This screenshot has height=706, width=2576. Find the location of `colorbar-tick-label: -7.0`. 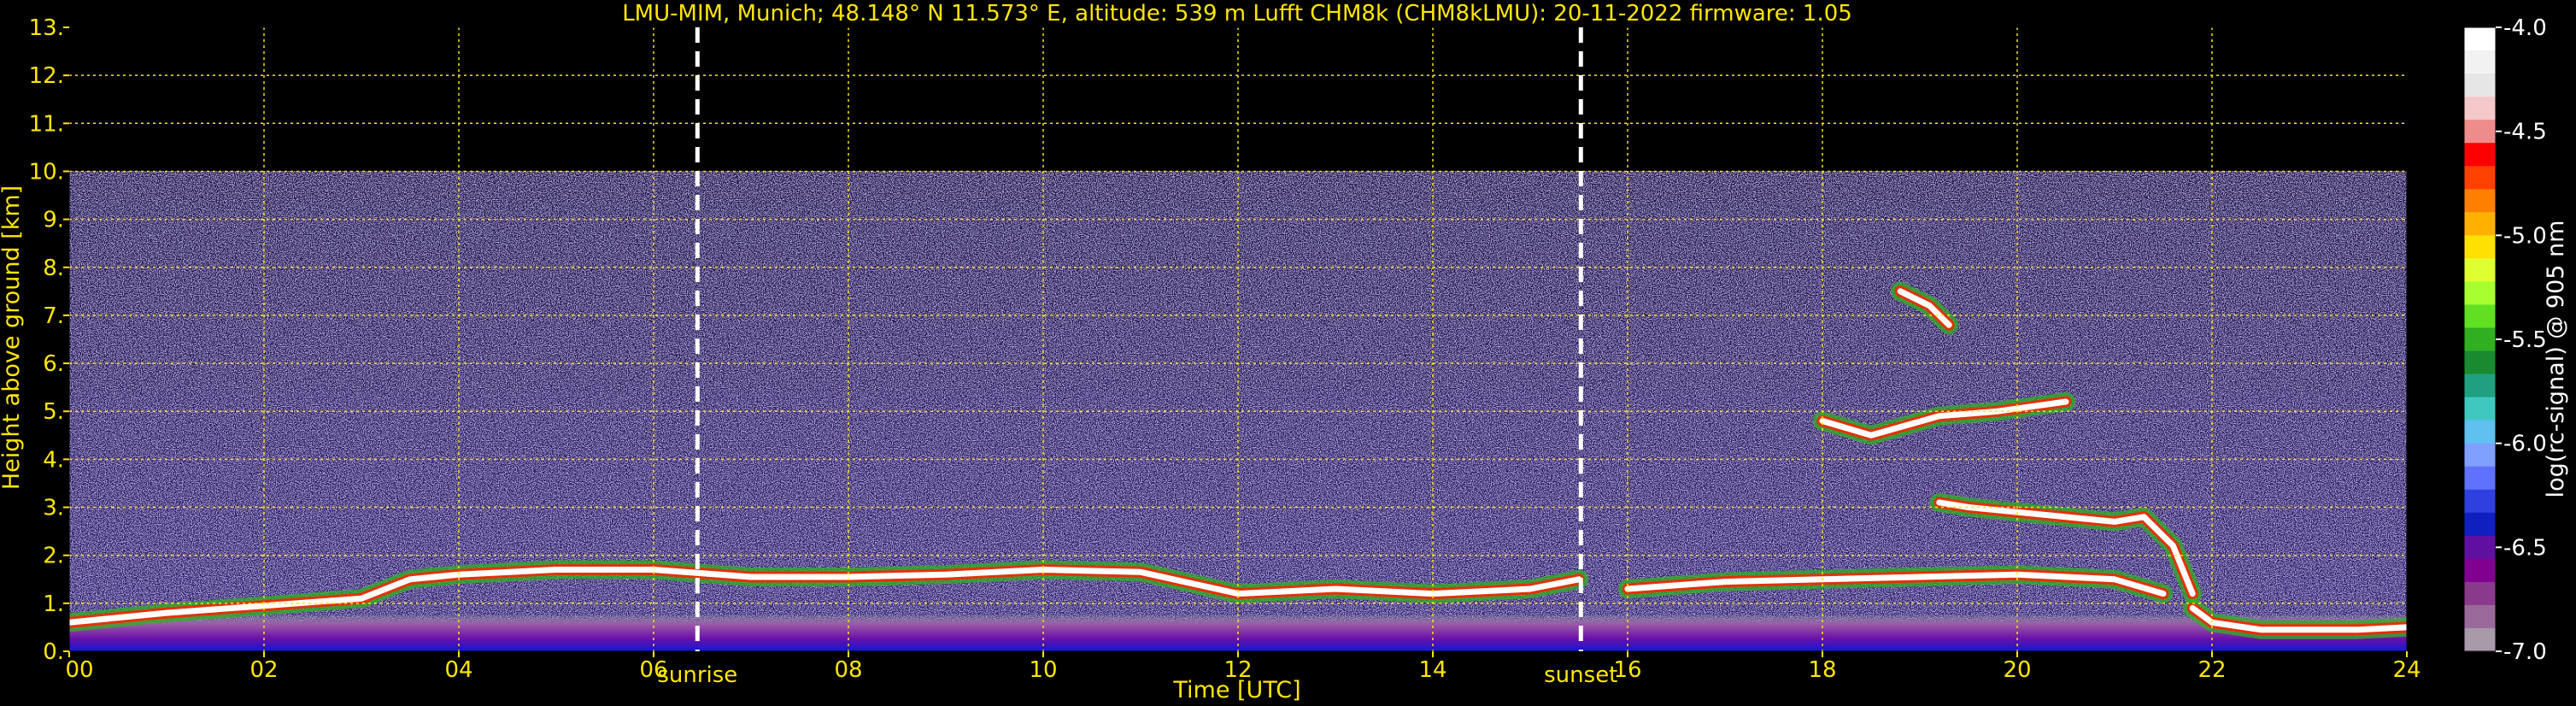

colorbar-tick-label: -7.0 is located at coordinates (2525, 652).